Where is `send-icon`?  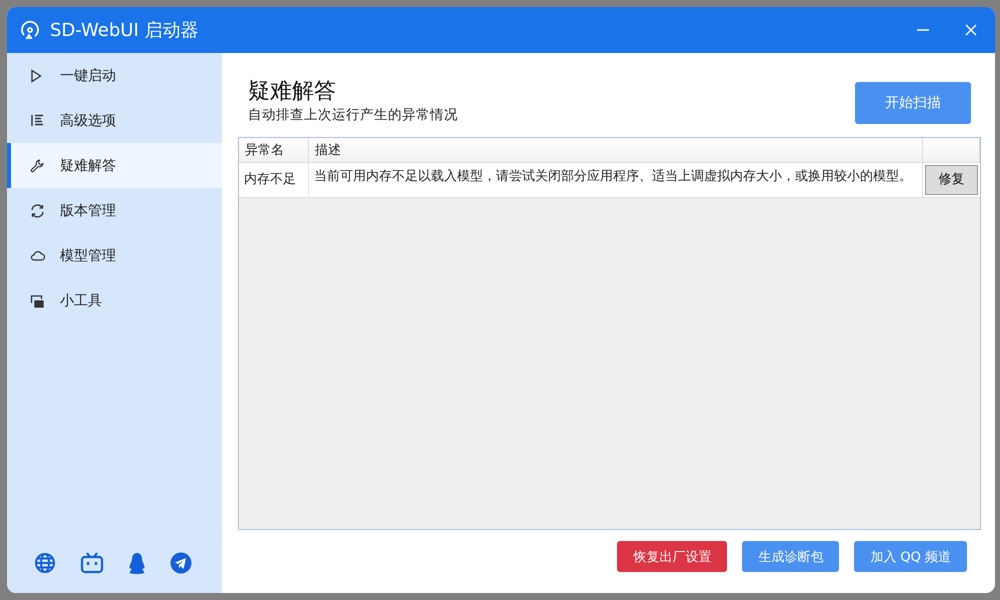
send-icon is located at coordinates (181, 563).